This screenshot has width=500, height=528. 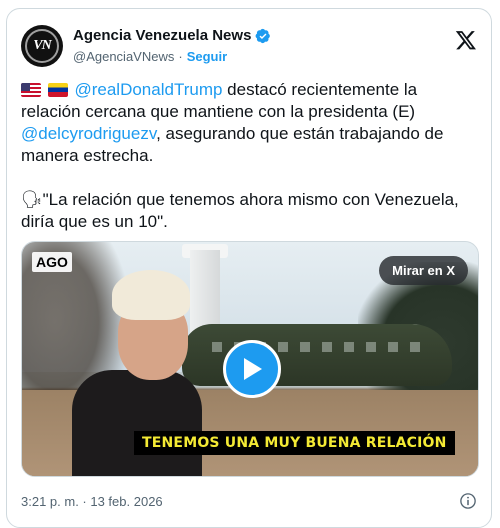 What do you see at coordinates (162, 35) in the screenshot?
I see `display-name: Agencia Venezuela News` at bounding box center [162, 35].